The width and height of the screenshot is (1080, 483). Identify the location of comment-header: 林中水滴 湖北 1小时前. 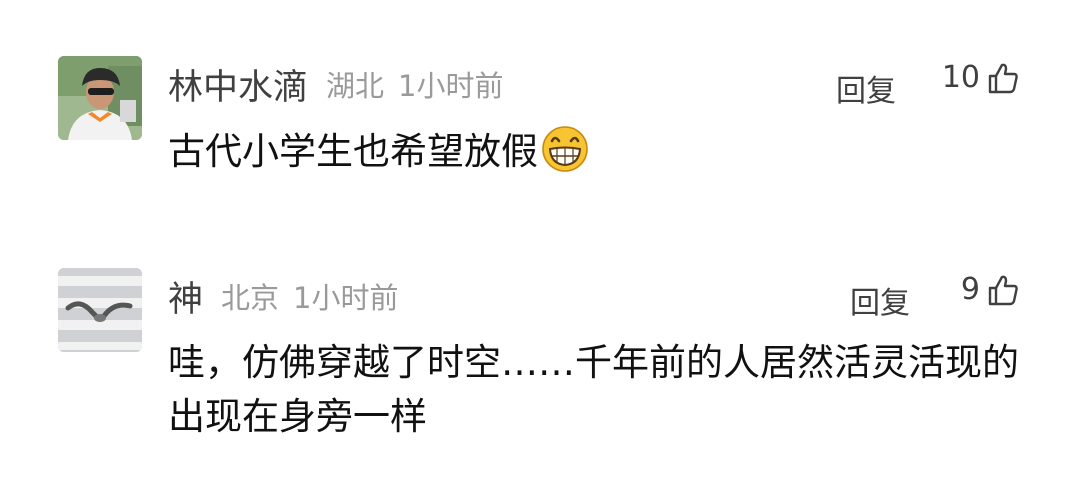
(335, 84).